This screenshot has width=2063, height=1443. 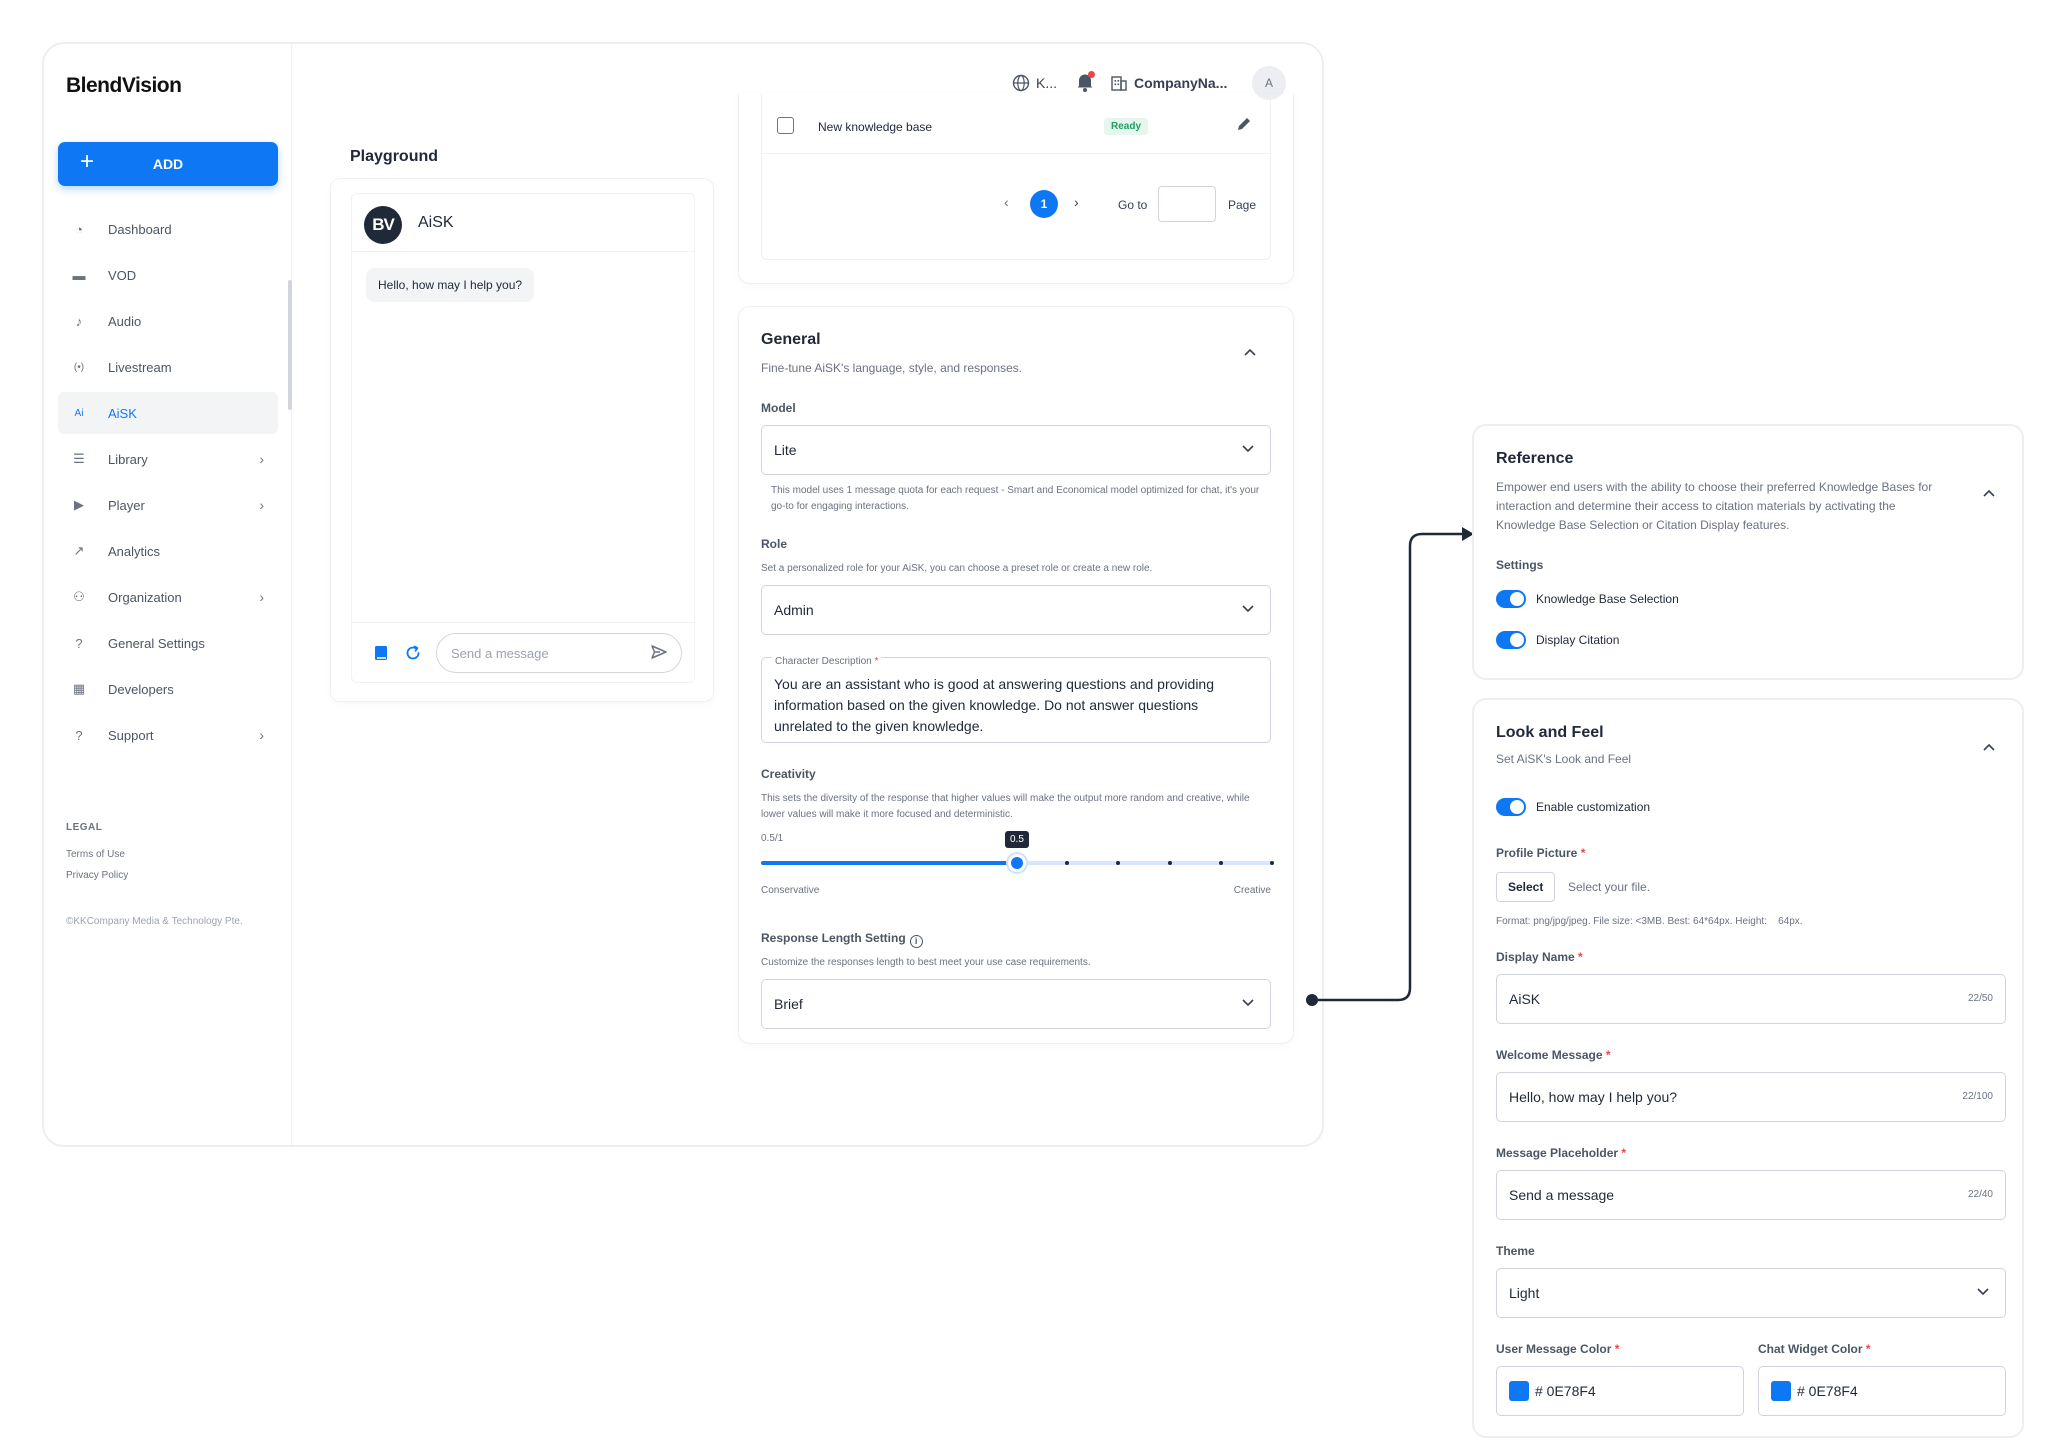 What do you see at coordinates (659, 652) in the screenshot?
I see `send-icon` at bounding box center [659, 652].